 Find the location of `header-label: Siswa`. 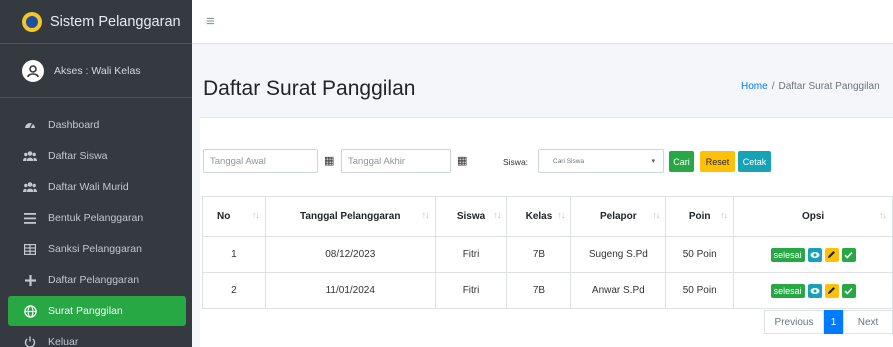

header-label: Siswa is located at coordinates (471, 216).